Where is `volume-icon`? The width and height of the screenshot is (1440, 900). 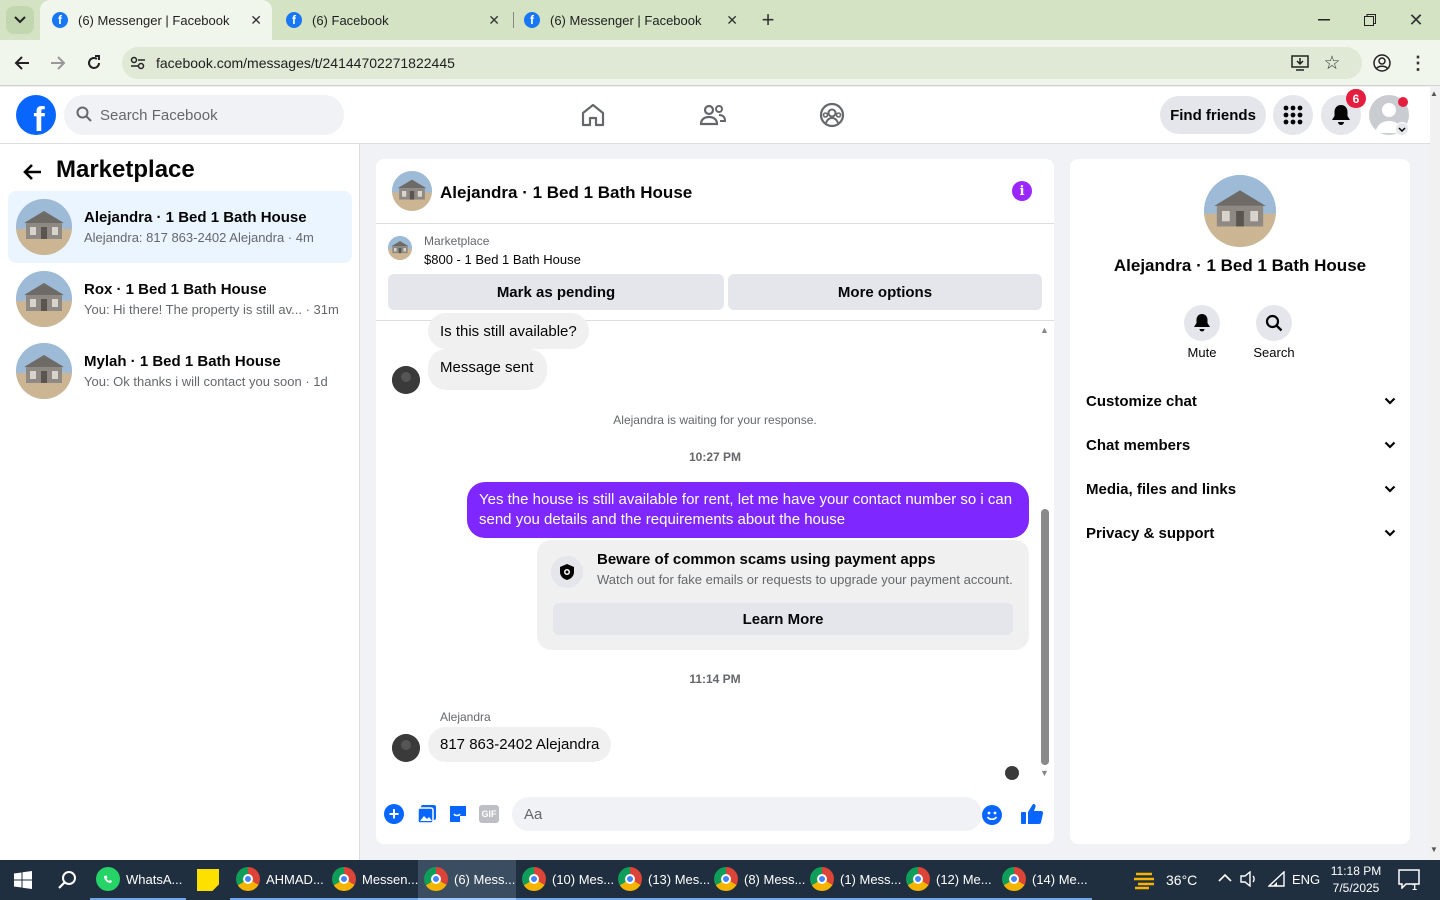 volume-icon is located at coordinates (1249, 880).